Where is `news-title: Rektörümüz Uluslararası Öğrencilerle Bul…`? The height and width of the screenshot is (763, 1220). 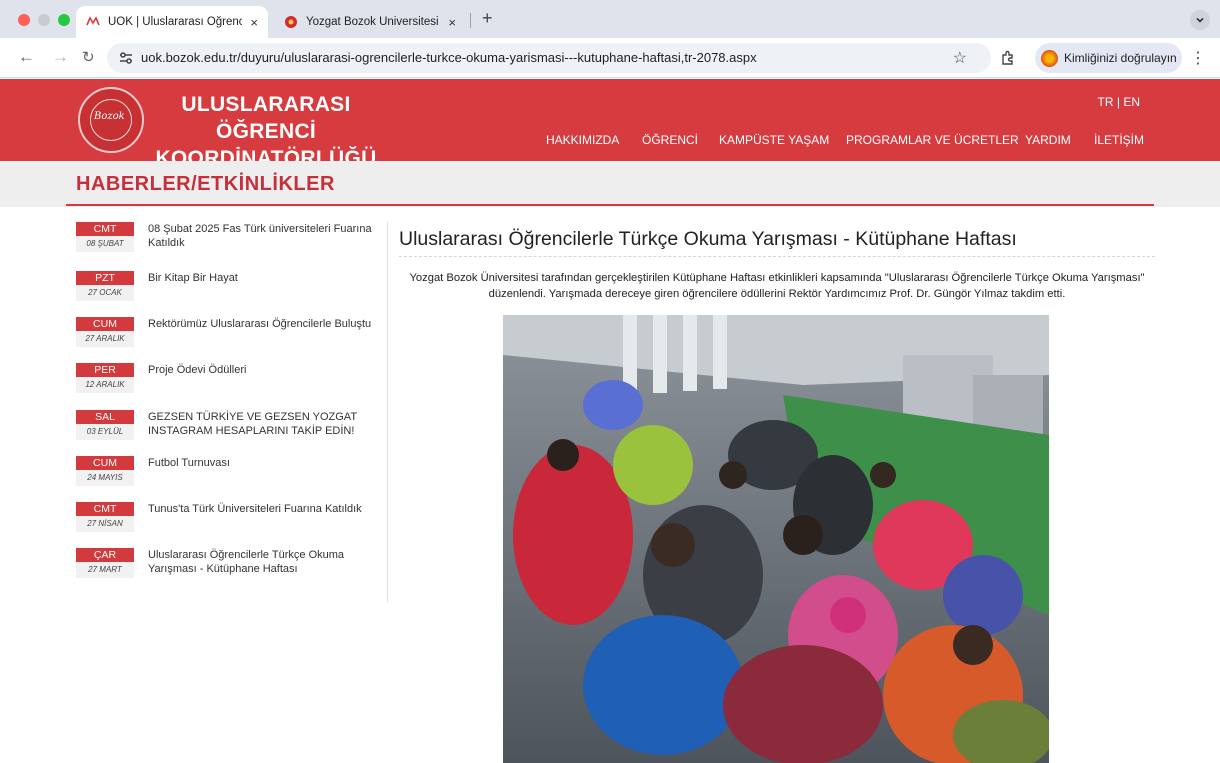 news-title: Rektörümüz Uluslararası Öğrencilerle Bul… is located at coordinates (264, 324).